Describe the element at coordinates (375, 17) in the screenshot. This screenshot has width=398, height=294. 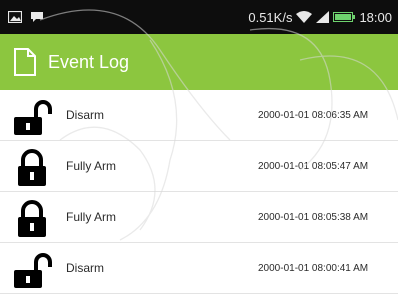
I see `clock: 18:00` at that location.